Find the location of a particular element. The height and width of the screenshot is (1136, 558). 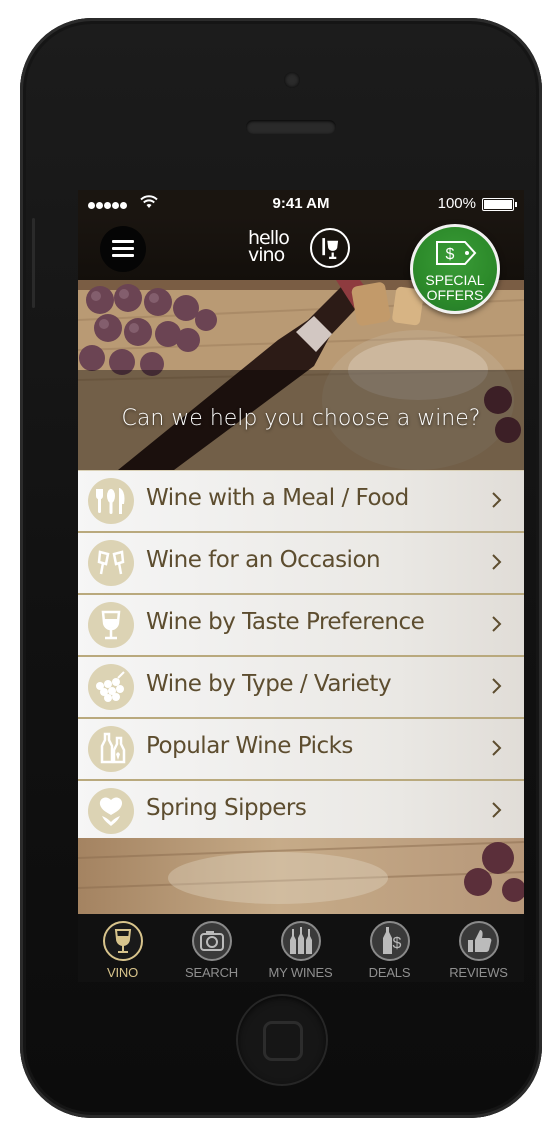

home-button is located at coordinates (282, 1040).